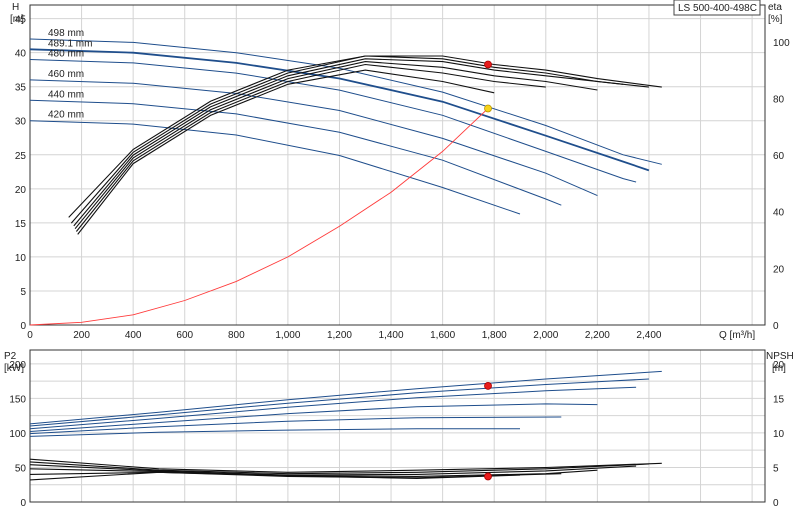 The image size is (800, 525). What do you see at coordinates (779, 99) in the screenshot?
I see `top-right-tick-label: 80` at bounding box center [779, 99].